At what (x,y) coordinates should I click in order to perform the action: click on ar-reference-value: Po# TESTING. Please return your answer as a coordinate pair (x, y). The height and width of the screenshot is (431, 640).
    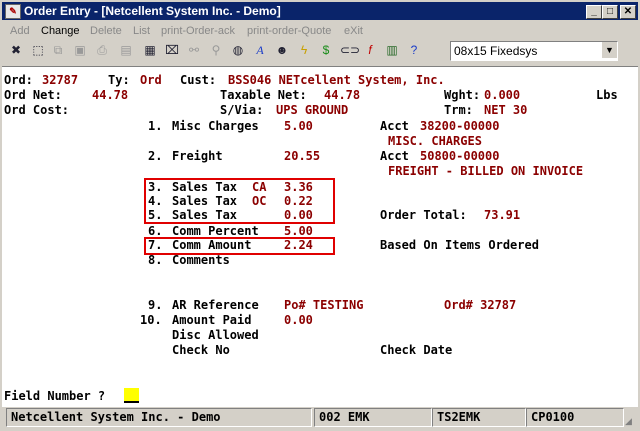
    Looking at the image, I should click on (323, 305).